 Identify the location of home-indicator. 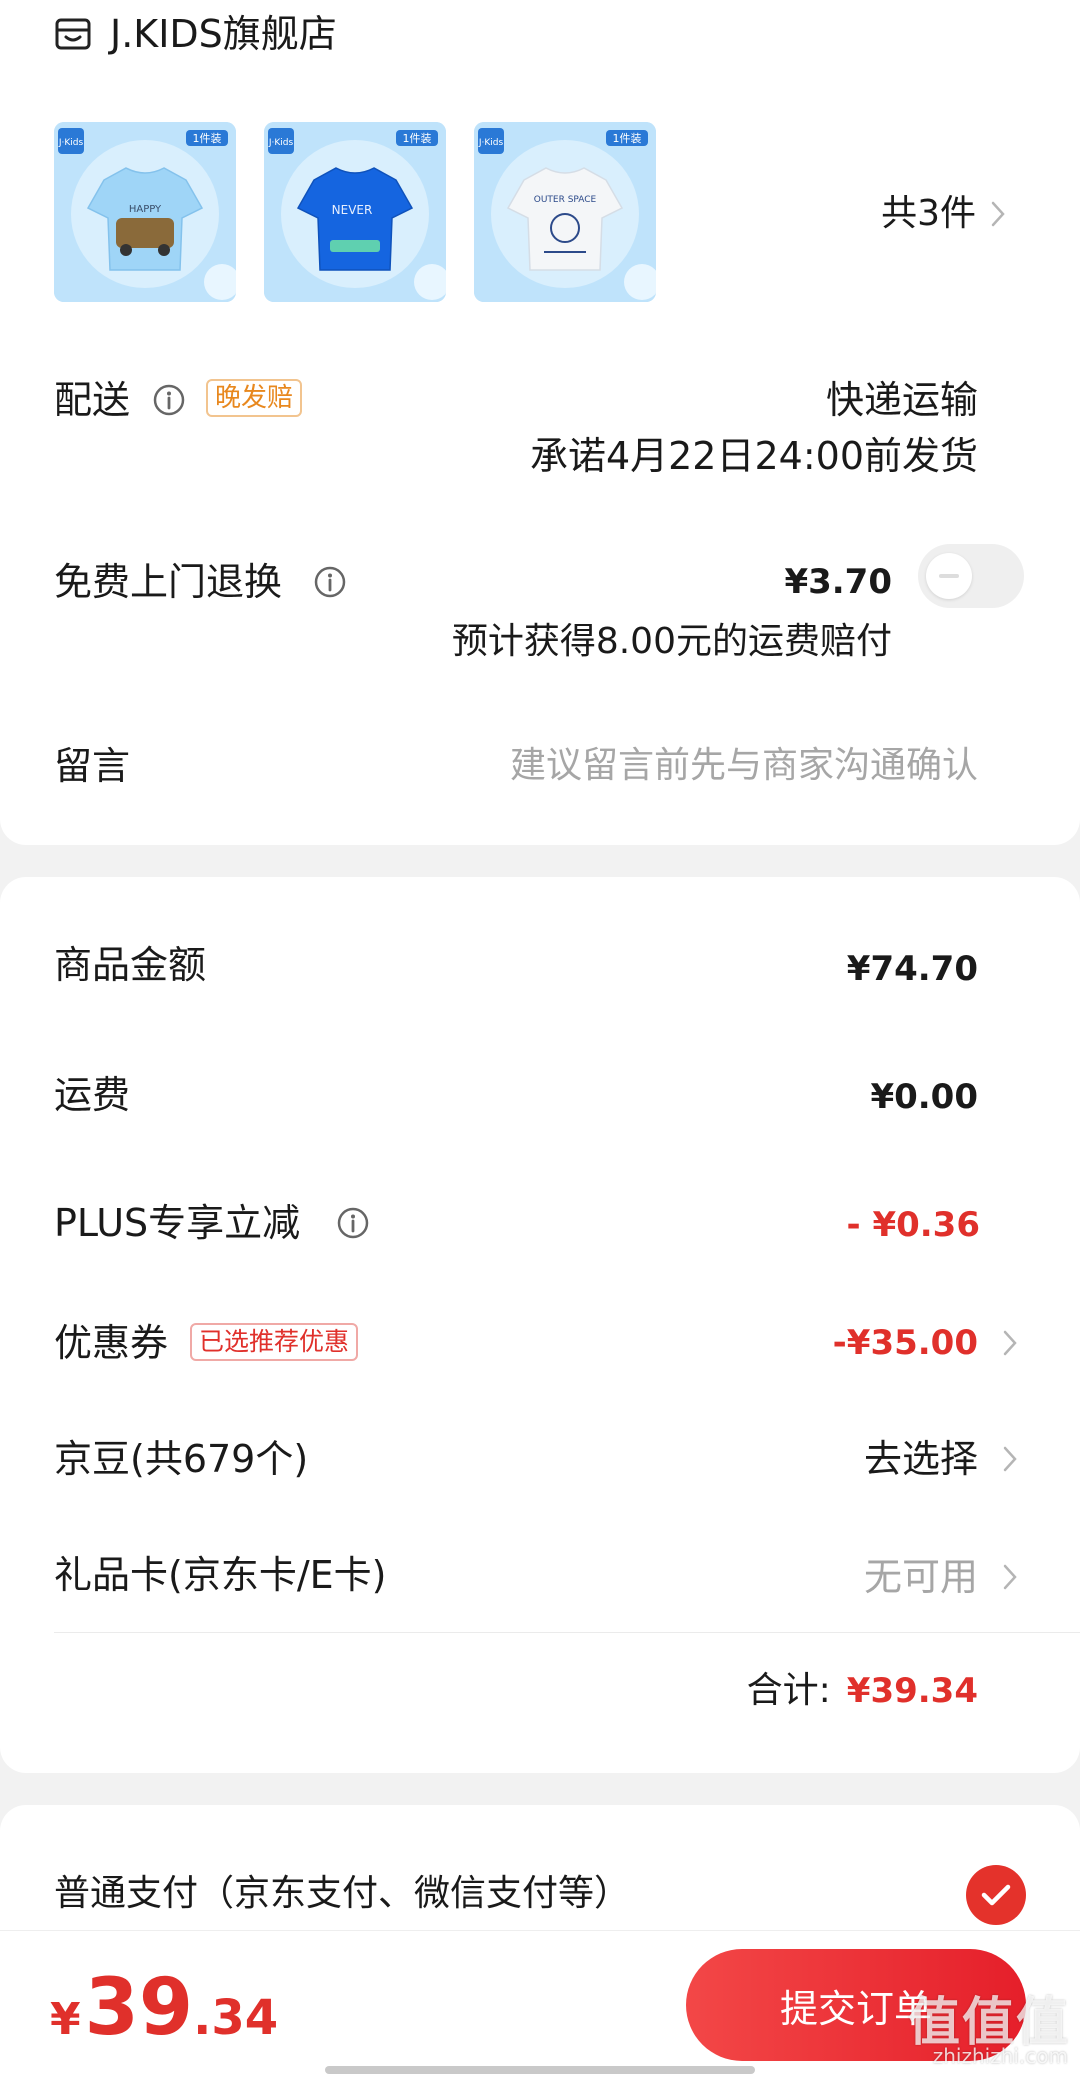
(540, 2070).